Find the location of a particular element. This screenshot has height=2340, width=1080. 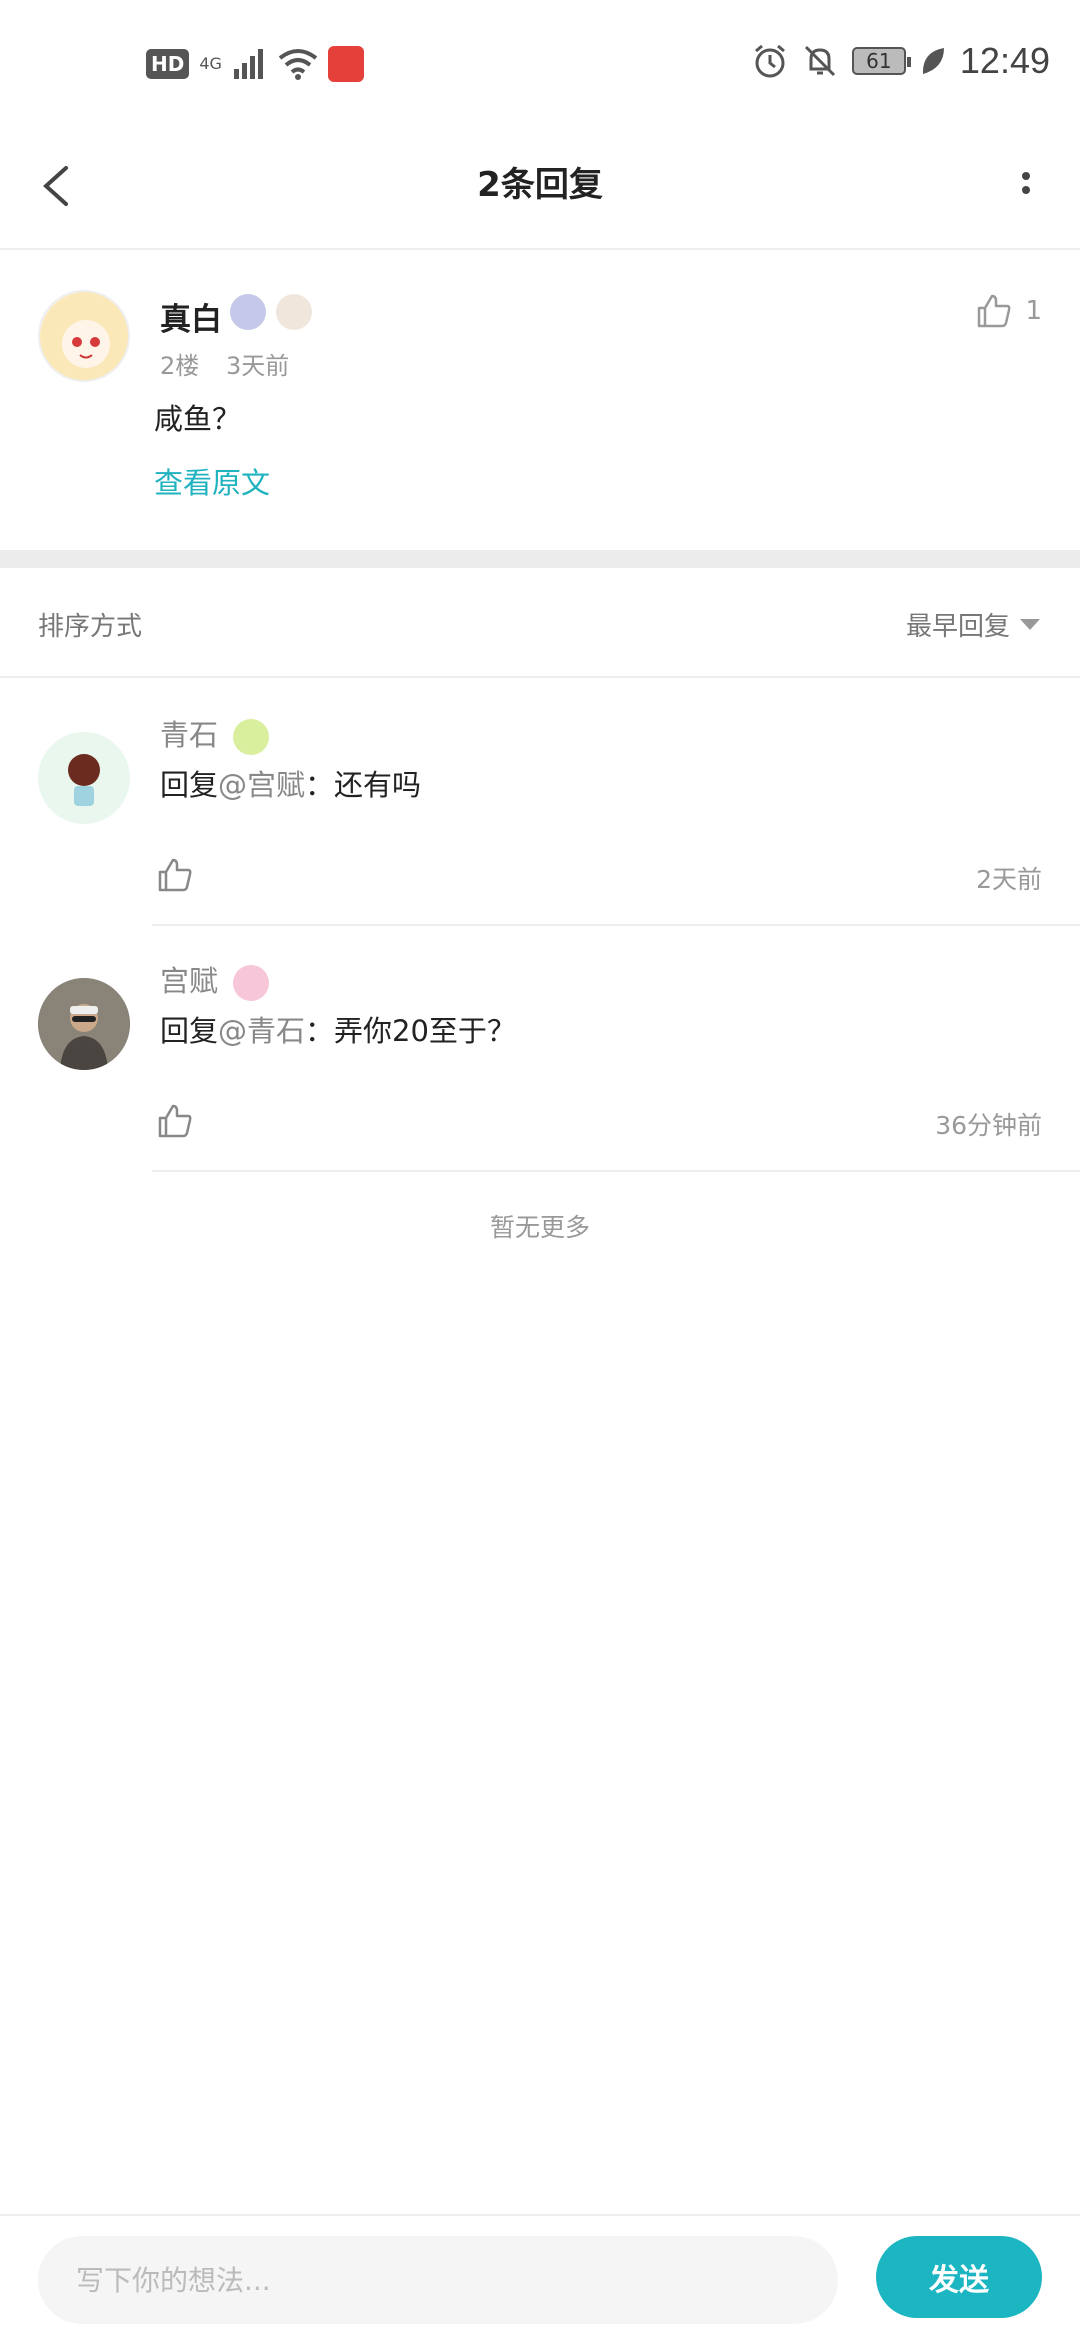

reply-text: 回复@青石：弄你20至于？ is located at coordinates (338, 1029).